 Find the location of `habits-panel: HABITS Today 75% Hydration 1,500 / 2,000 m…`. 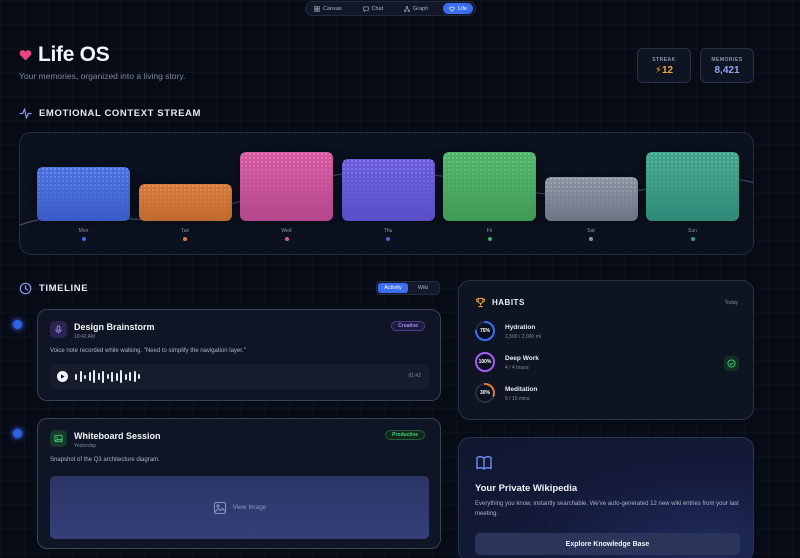

habits-panel: HABITS Today 75% Hydration 1,500 / 2,000 m… is located at coordinates (606, 350).